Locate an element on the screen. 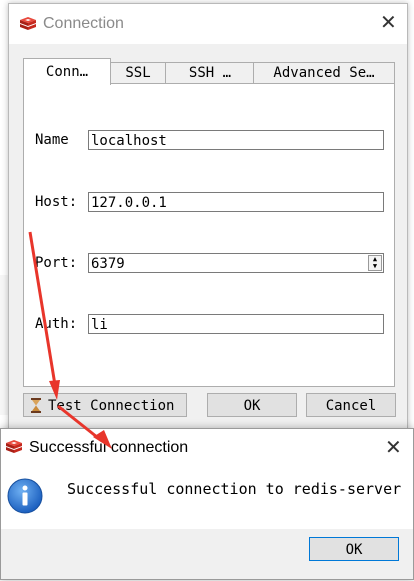 The width and height of the screenshot is (414, 581). success-title: Successful connection is located at coordinates (109, 447).